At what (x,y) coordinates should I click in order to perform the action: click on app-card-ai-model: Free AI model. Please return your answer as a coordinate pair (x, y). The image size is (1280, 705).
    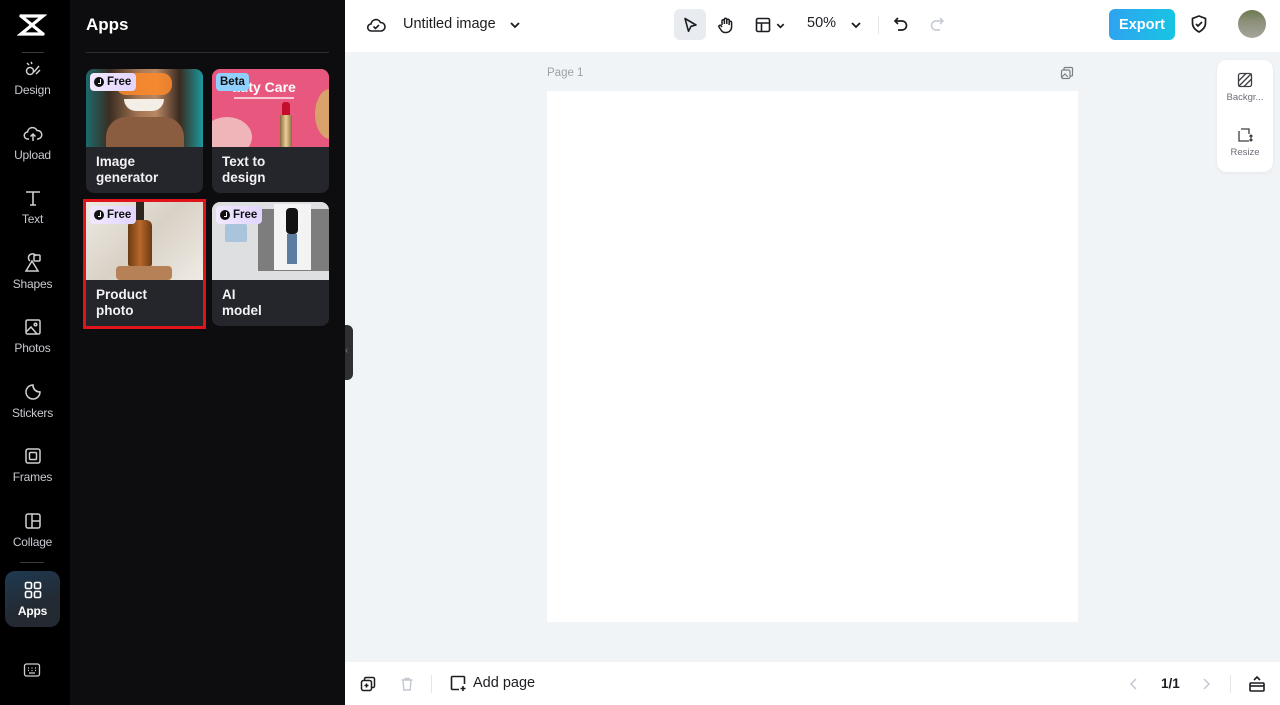
    Looking at the image, I should click on (270, 264).